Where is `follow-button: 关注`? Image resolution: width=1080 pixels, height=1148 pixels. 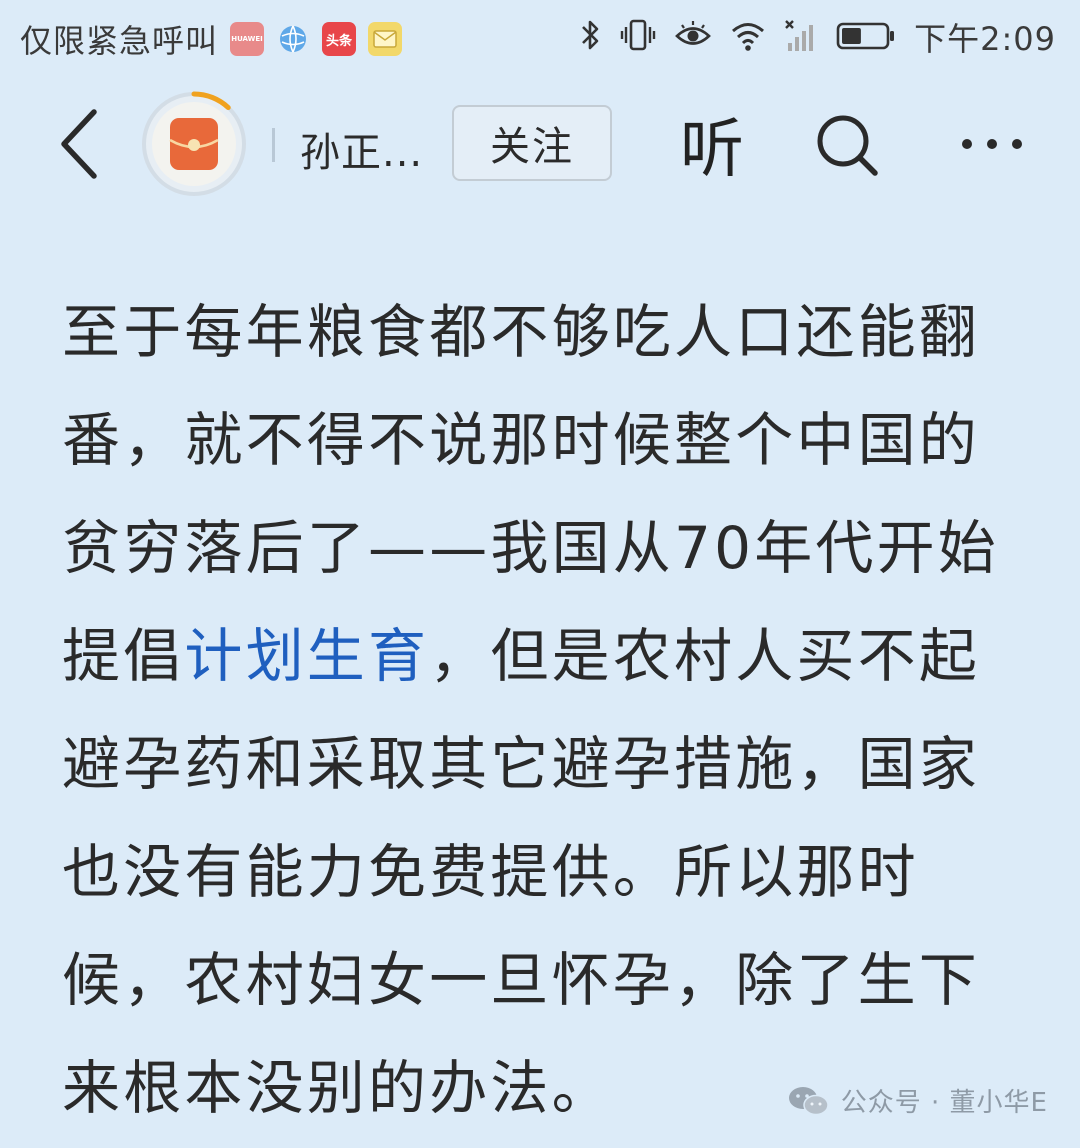 follow-button: 关注 is located at coordinates (532, 143).